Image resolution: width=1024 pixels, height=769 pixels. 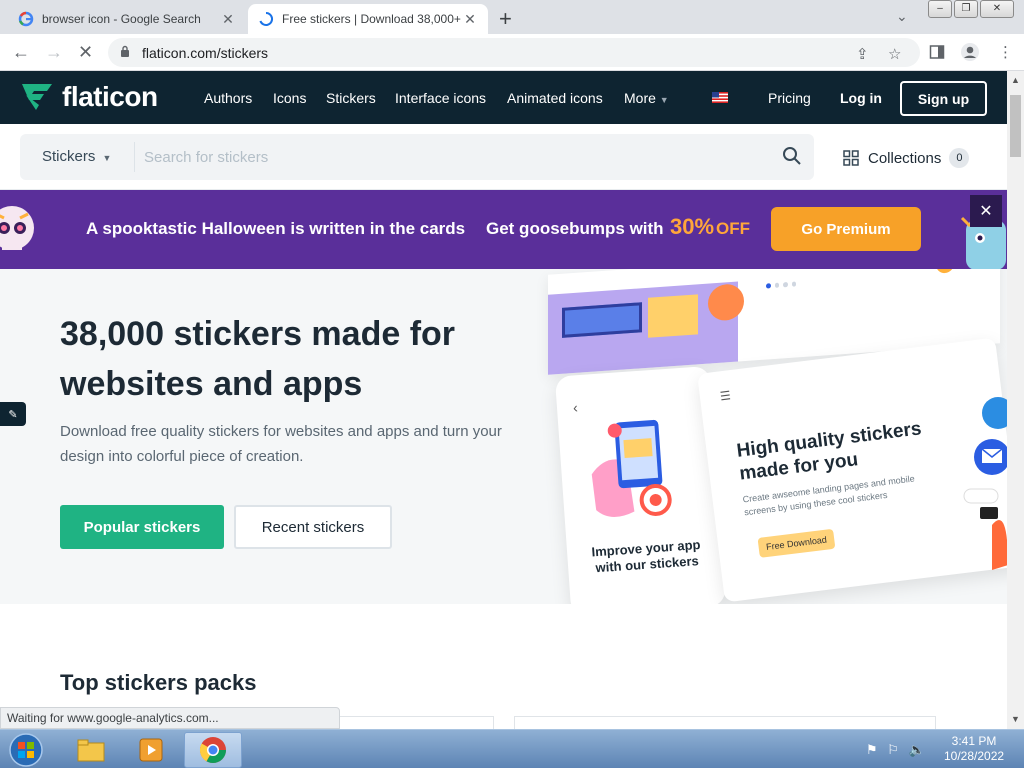 I want to click on side-panel-icon, so click(x=937, y=52).